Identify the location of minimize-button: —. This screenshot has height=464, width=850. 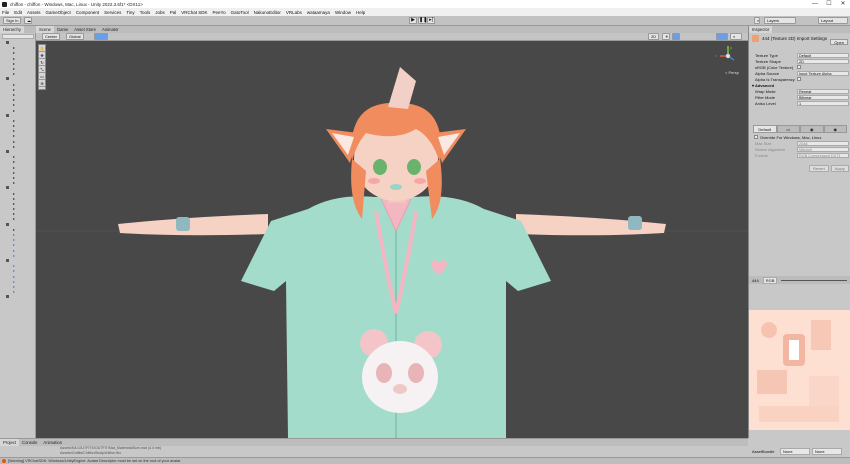
(815, 4).